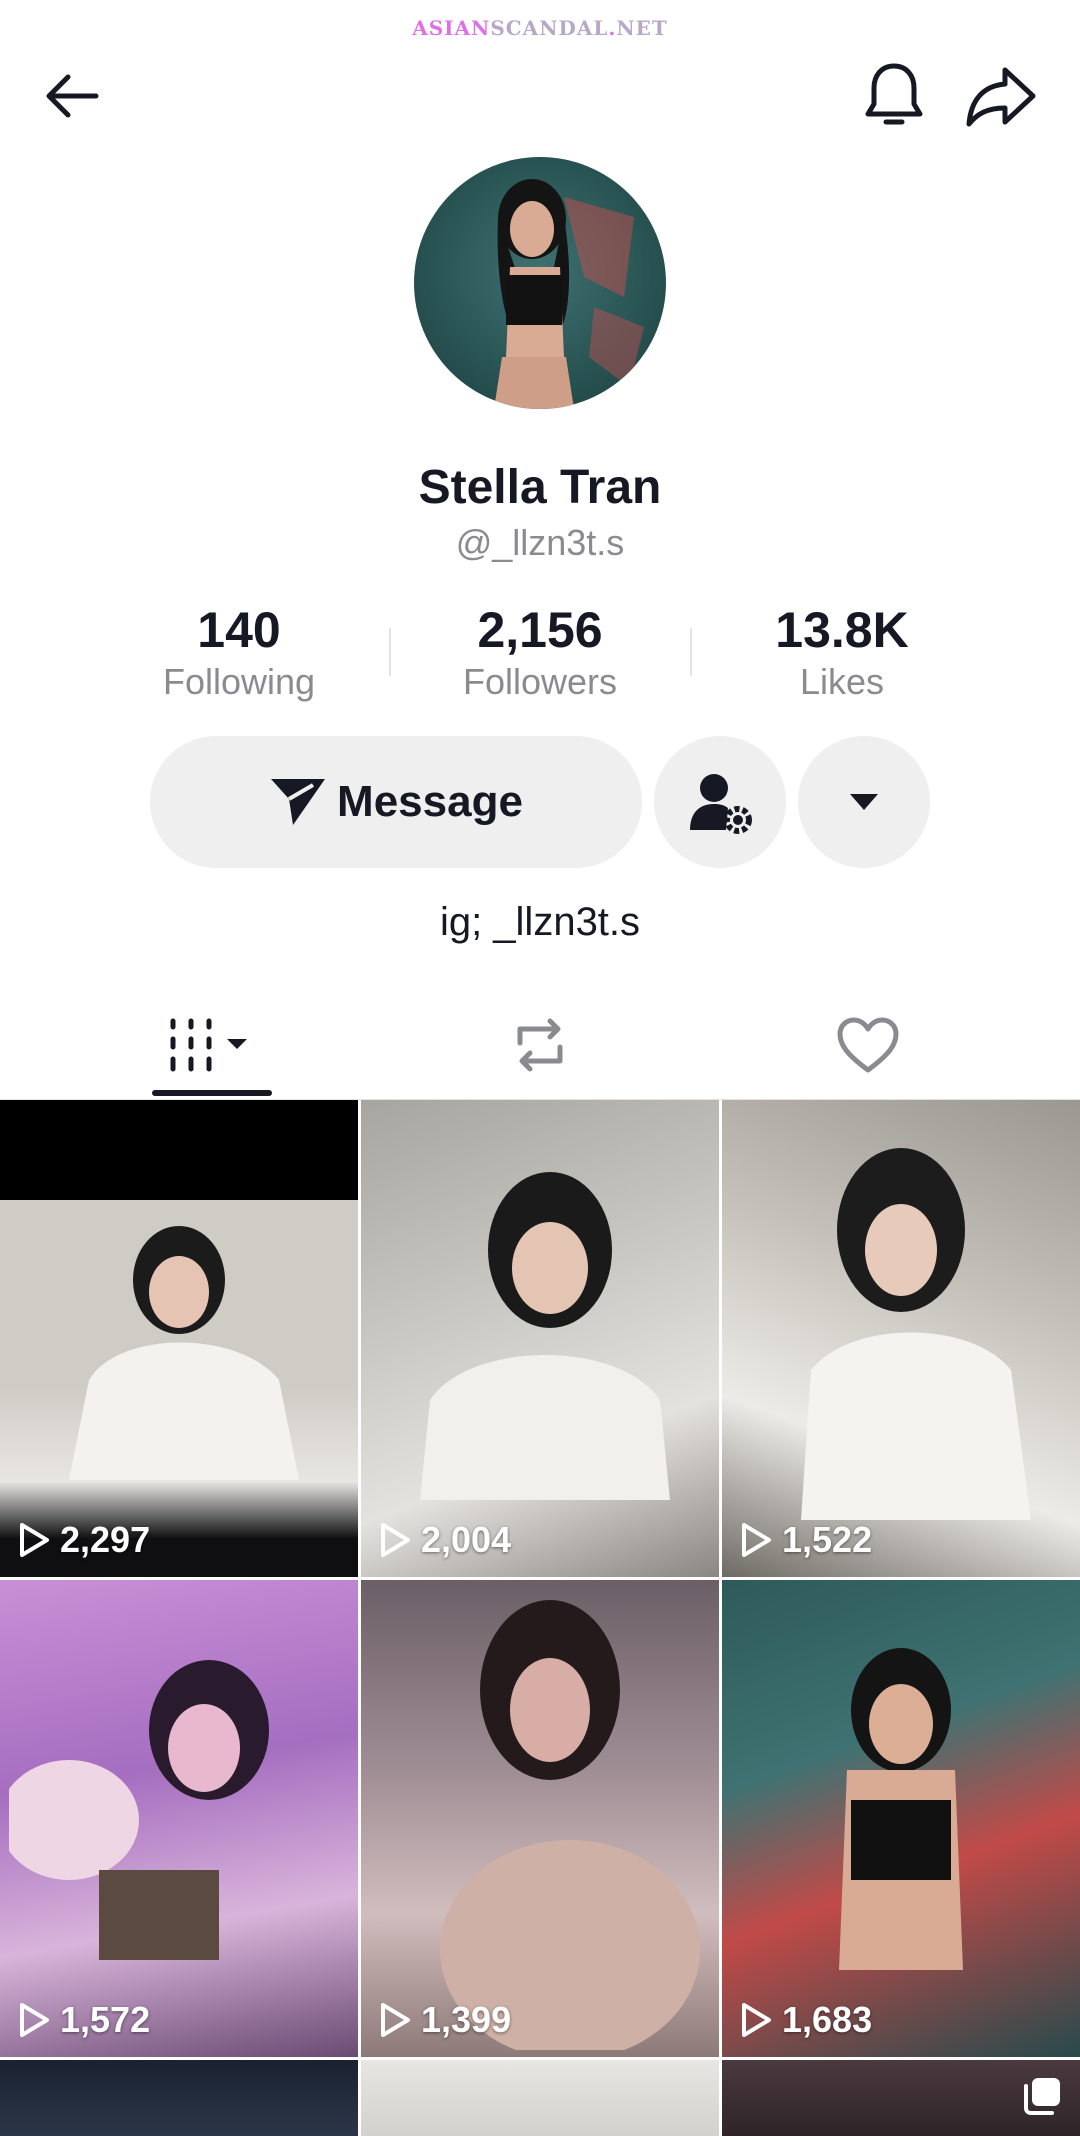 This screenshot has width=1080, height=2136. I want to click on top-bar, so click(540, 96).